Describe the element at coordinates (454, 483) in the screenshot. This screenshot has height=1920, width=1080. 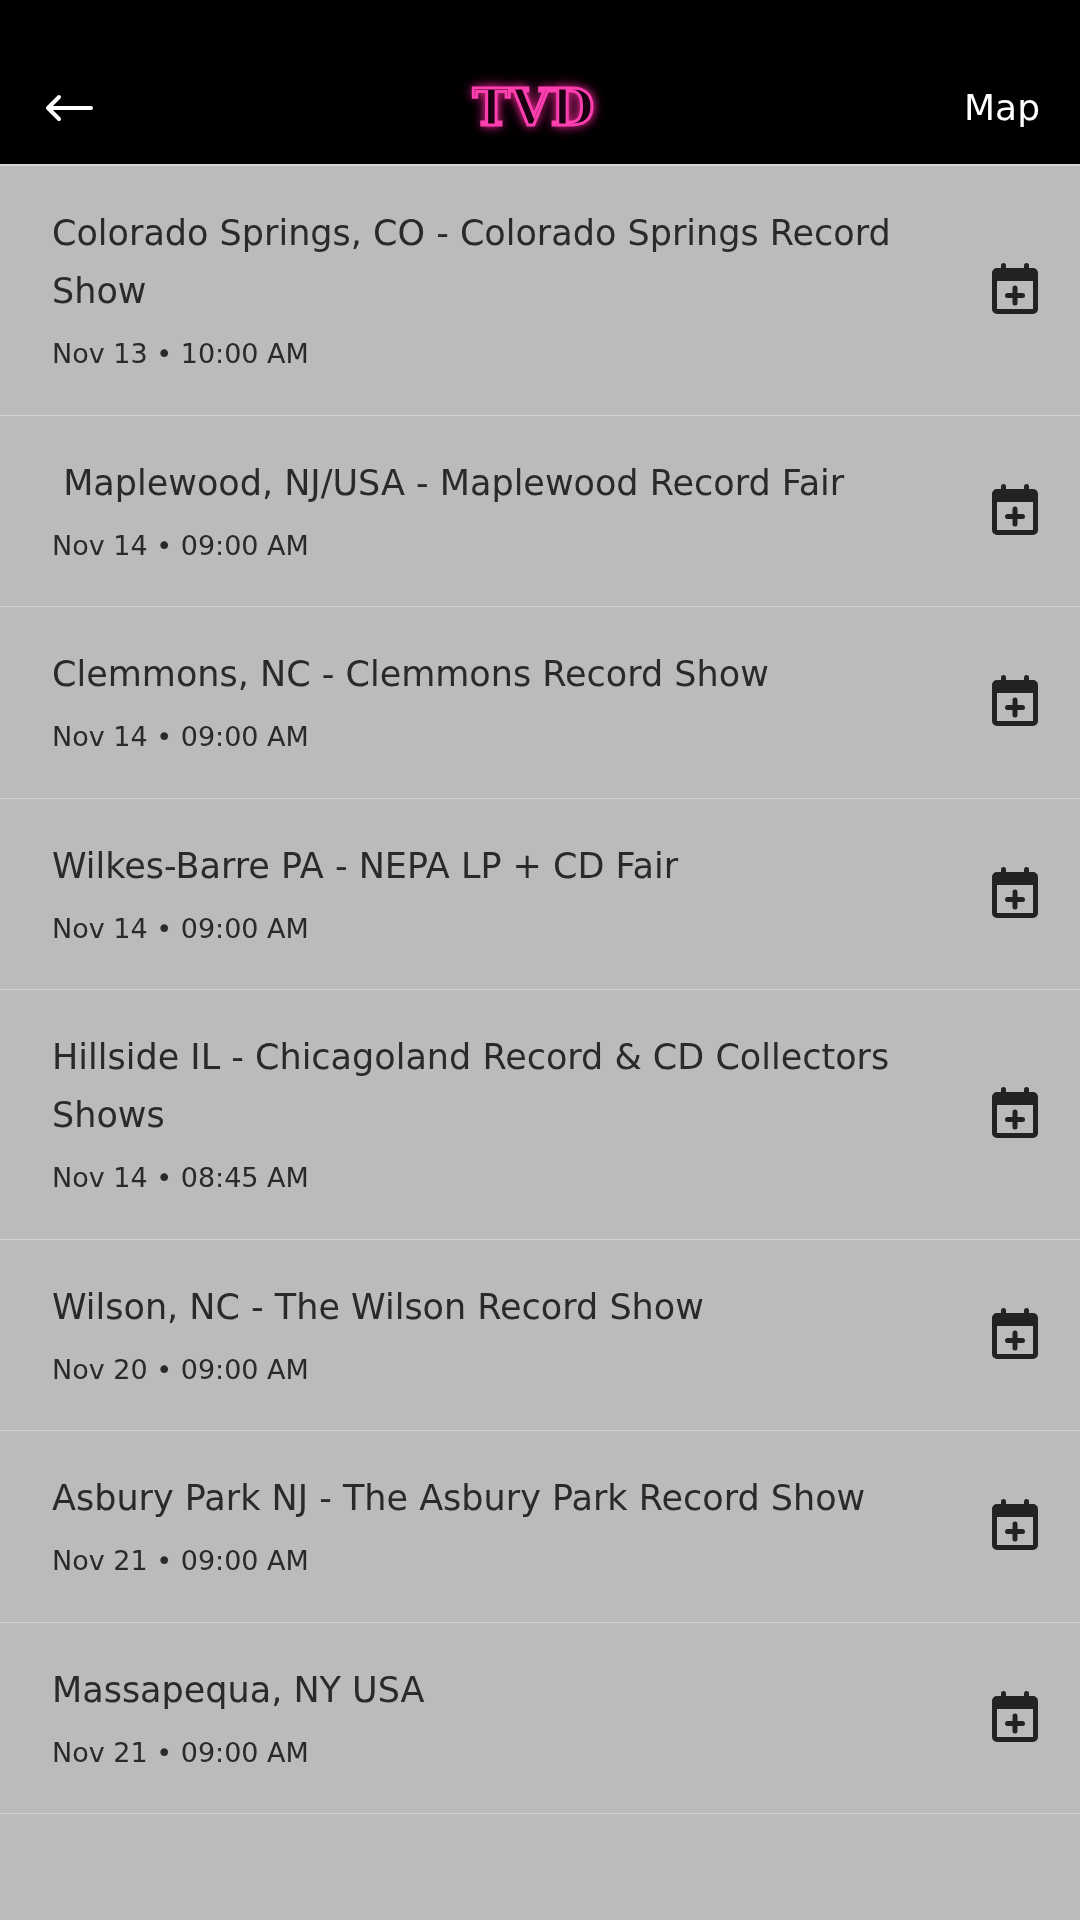
I see `event-title: Maplewood, NJ/USA - Maplewood Record Fair` at that location.